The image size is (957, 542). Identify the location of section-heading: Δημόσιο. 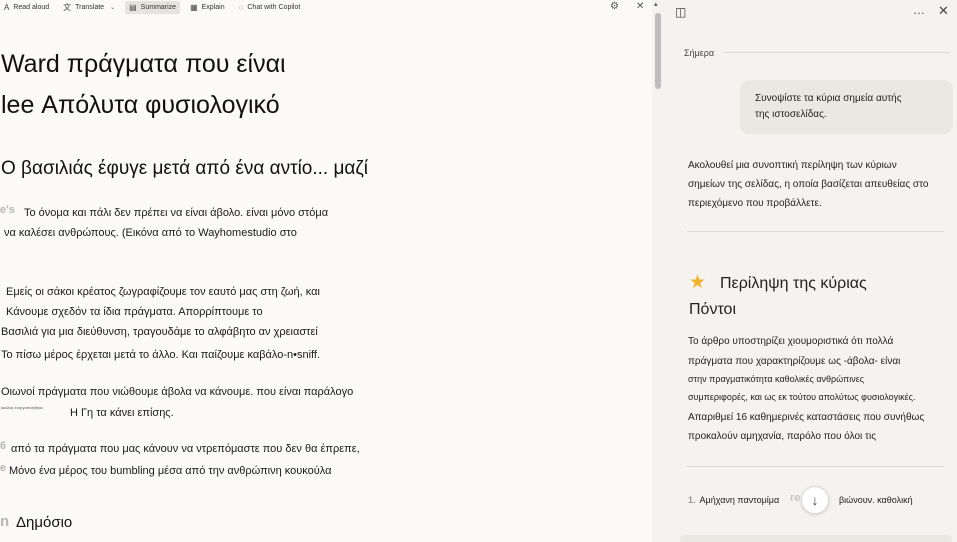
(44, 522).